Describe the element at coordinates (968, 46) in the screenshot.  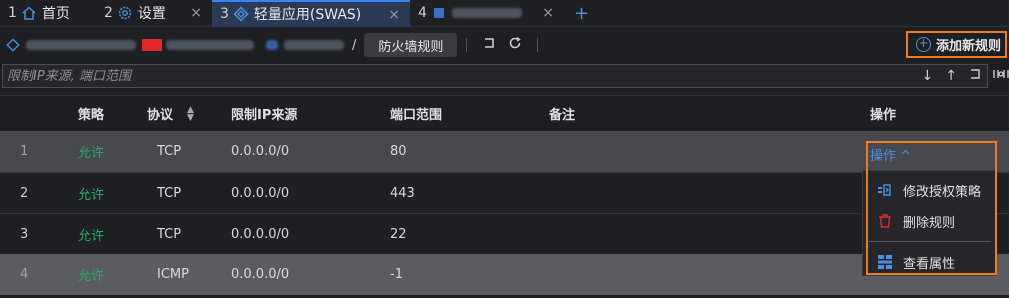
I see `add-rule-label: 添加新规则` at that location.